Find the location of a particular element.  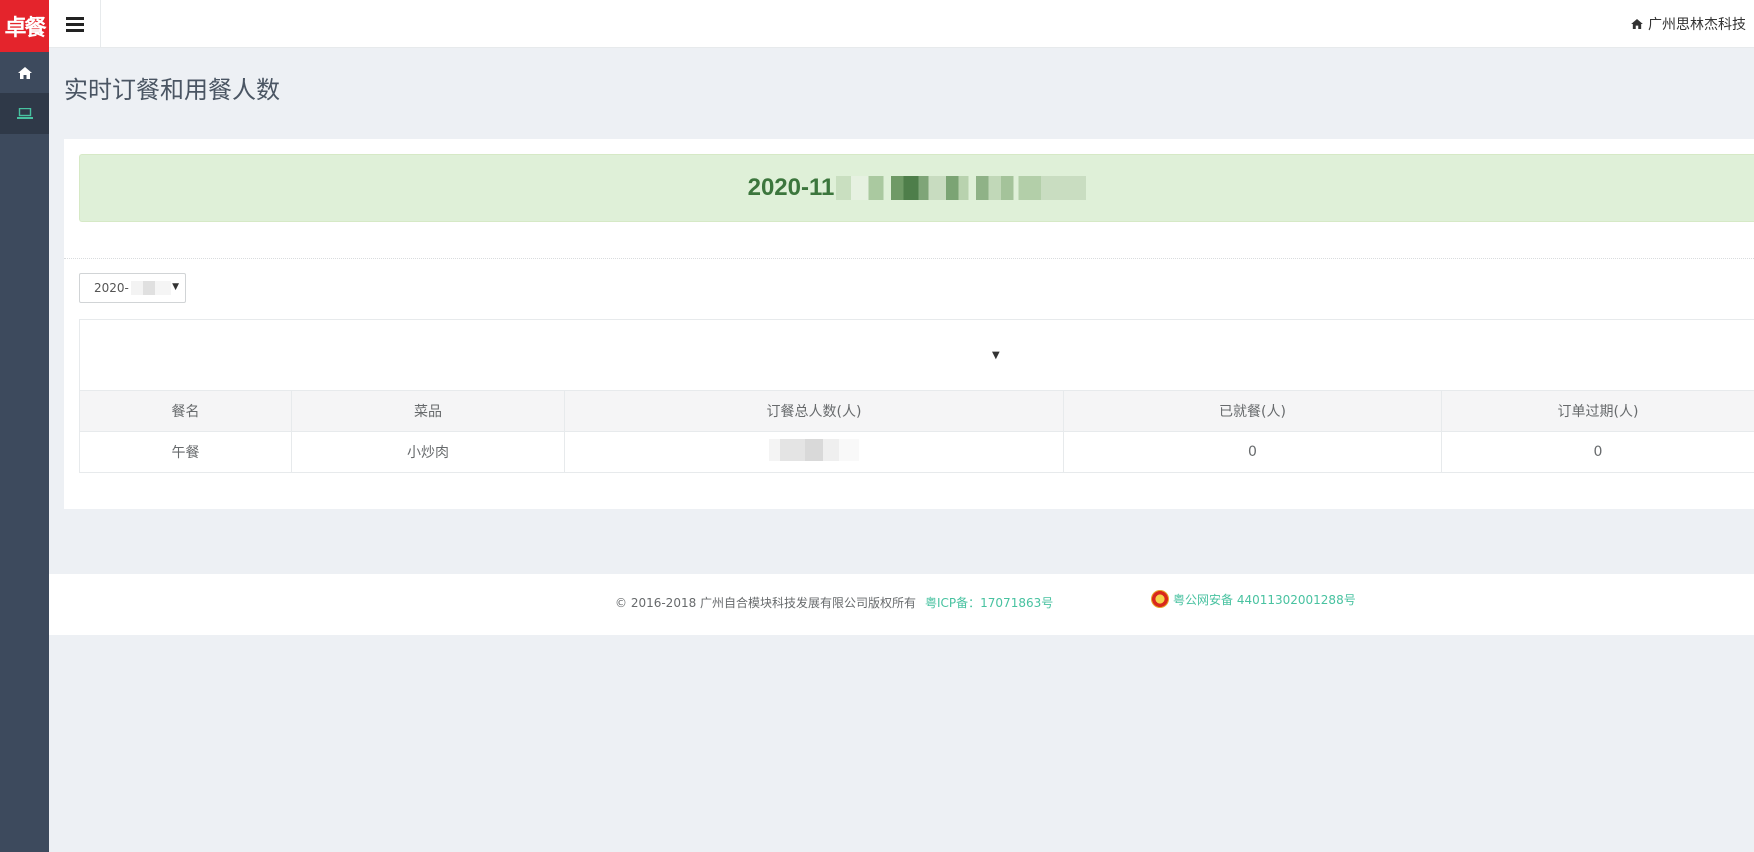

page-title: 实时订餐和用餐人数 is located at coordinates (172, 90).